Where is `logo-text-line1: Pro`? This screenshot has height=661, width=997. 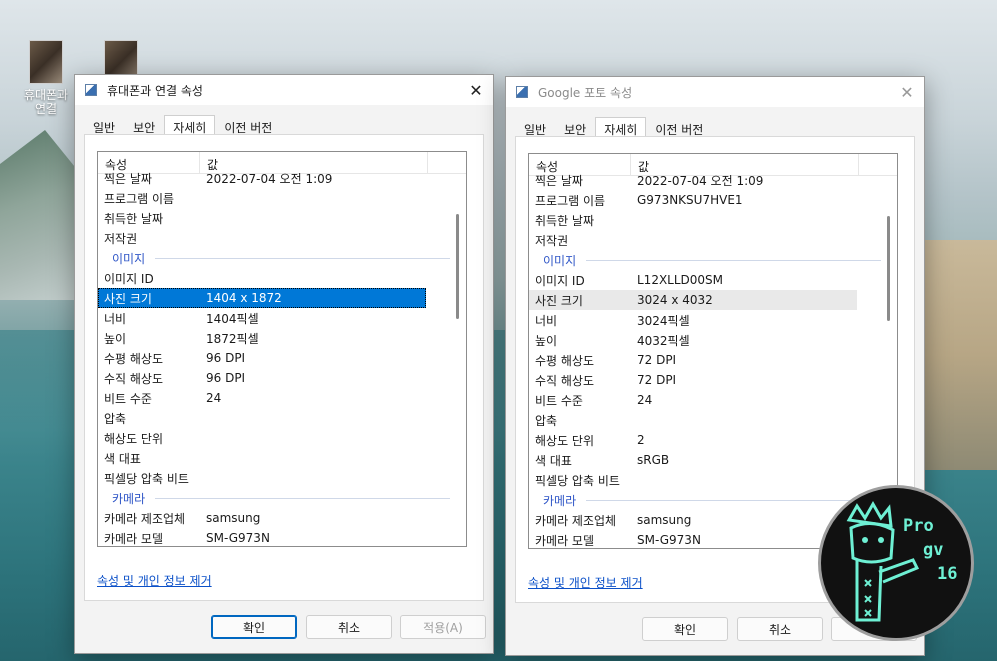
logo-text-line1: Pro is located at coordinates (918, 526).